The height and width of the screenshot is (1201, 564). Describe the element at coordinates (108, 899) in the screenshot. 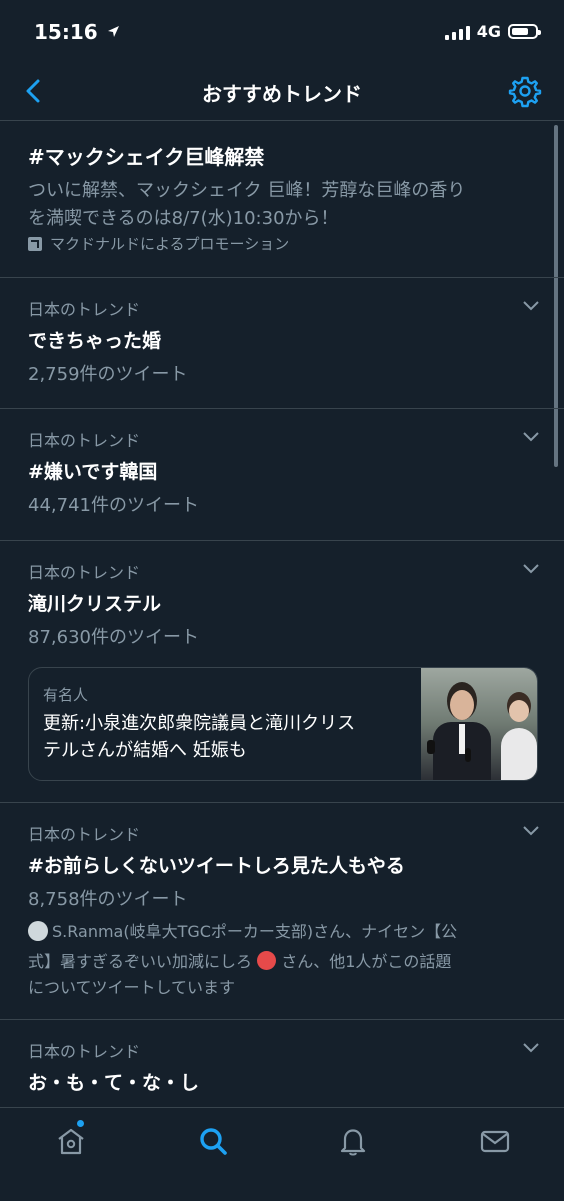

I see `trend-count: 8,758件のツイート` at that location.